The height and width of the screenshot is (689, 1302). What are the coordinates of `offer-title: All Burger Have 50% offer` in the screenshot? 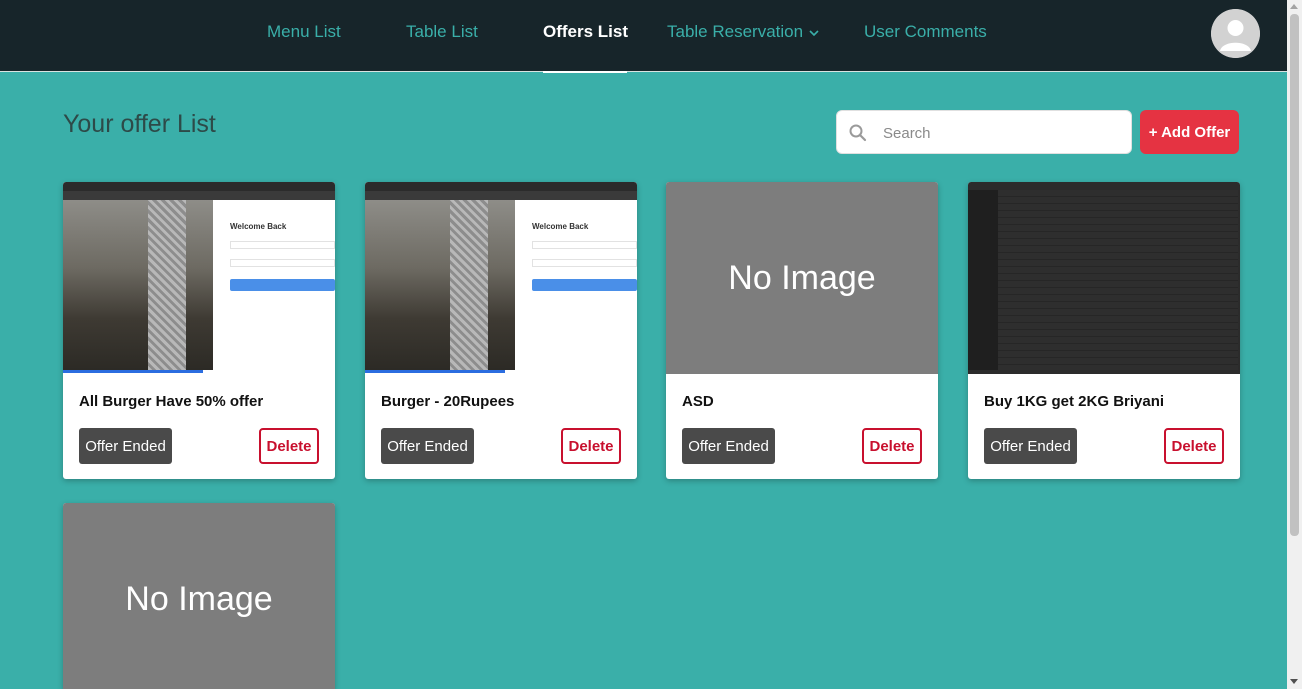 It's located at (171, 401).